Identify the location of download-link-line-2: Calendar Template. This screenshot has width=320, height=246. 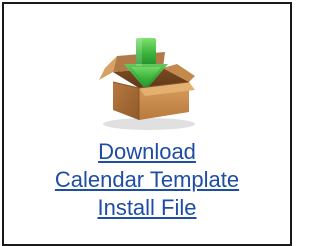
(147, 180).